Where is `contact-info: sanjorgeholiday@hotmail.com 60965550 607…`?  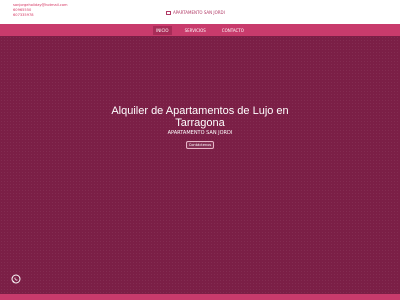 contact-info: sanjorgeholiday@hotmail.com 60965550 607… is located at coordinates (40, 10).